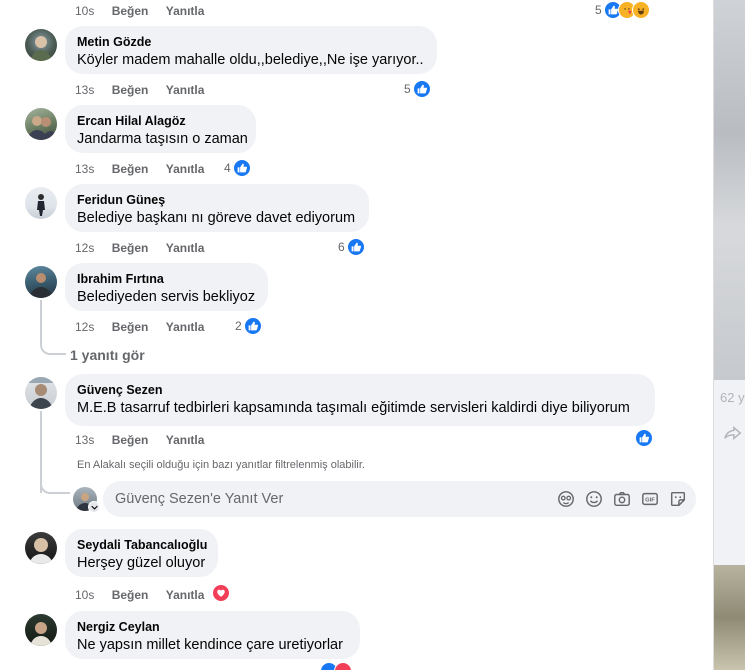 This screenshot has height=670, width=745. Describe the element at coordinates (94, 507) in the screenshot. I see `chevron-down-icon` at that location.